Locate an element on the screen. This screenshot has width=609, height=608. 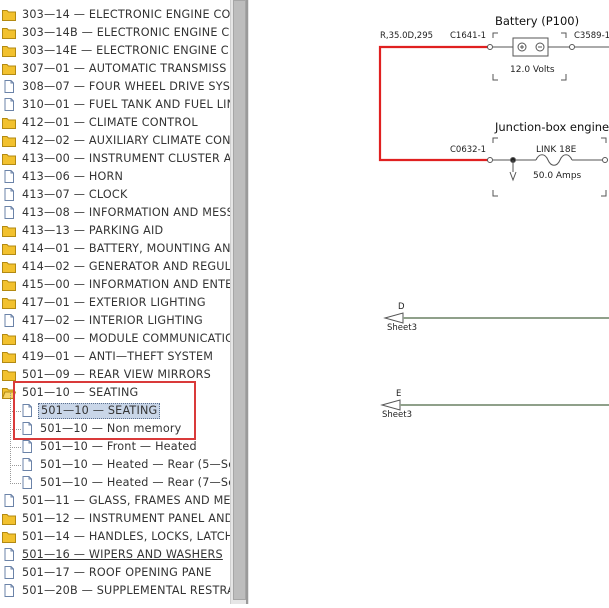
ref-d-sheet: Sheet3 is located at coordinates (402, 328).